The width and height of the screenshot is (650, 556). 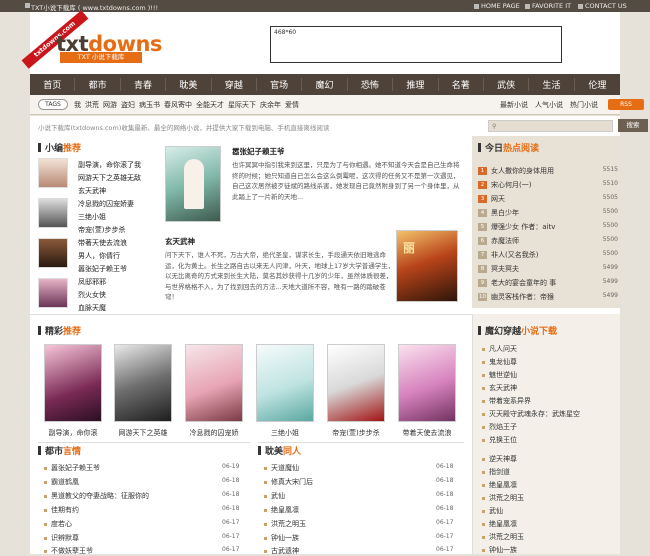 What do you see at coordinates (285, 524) in the screenshot?
I see `bl-item: 洪荒之明玉` at bounding box center [285, 524].